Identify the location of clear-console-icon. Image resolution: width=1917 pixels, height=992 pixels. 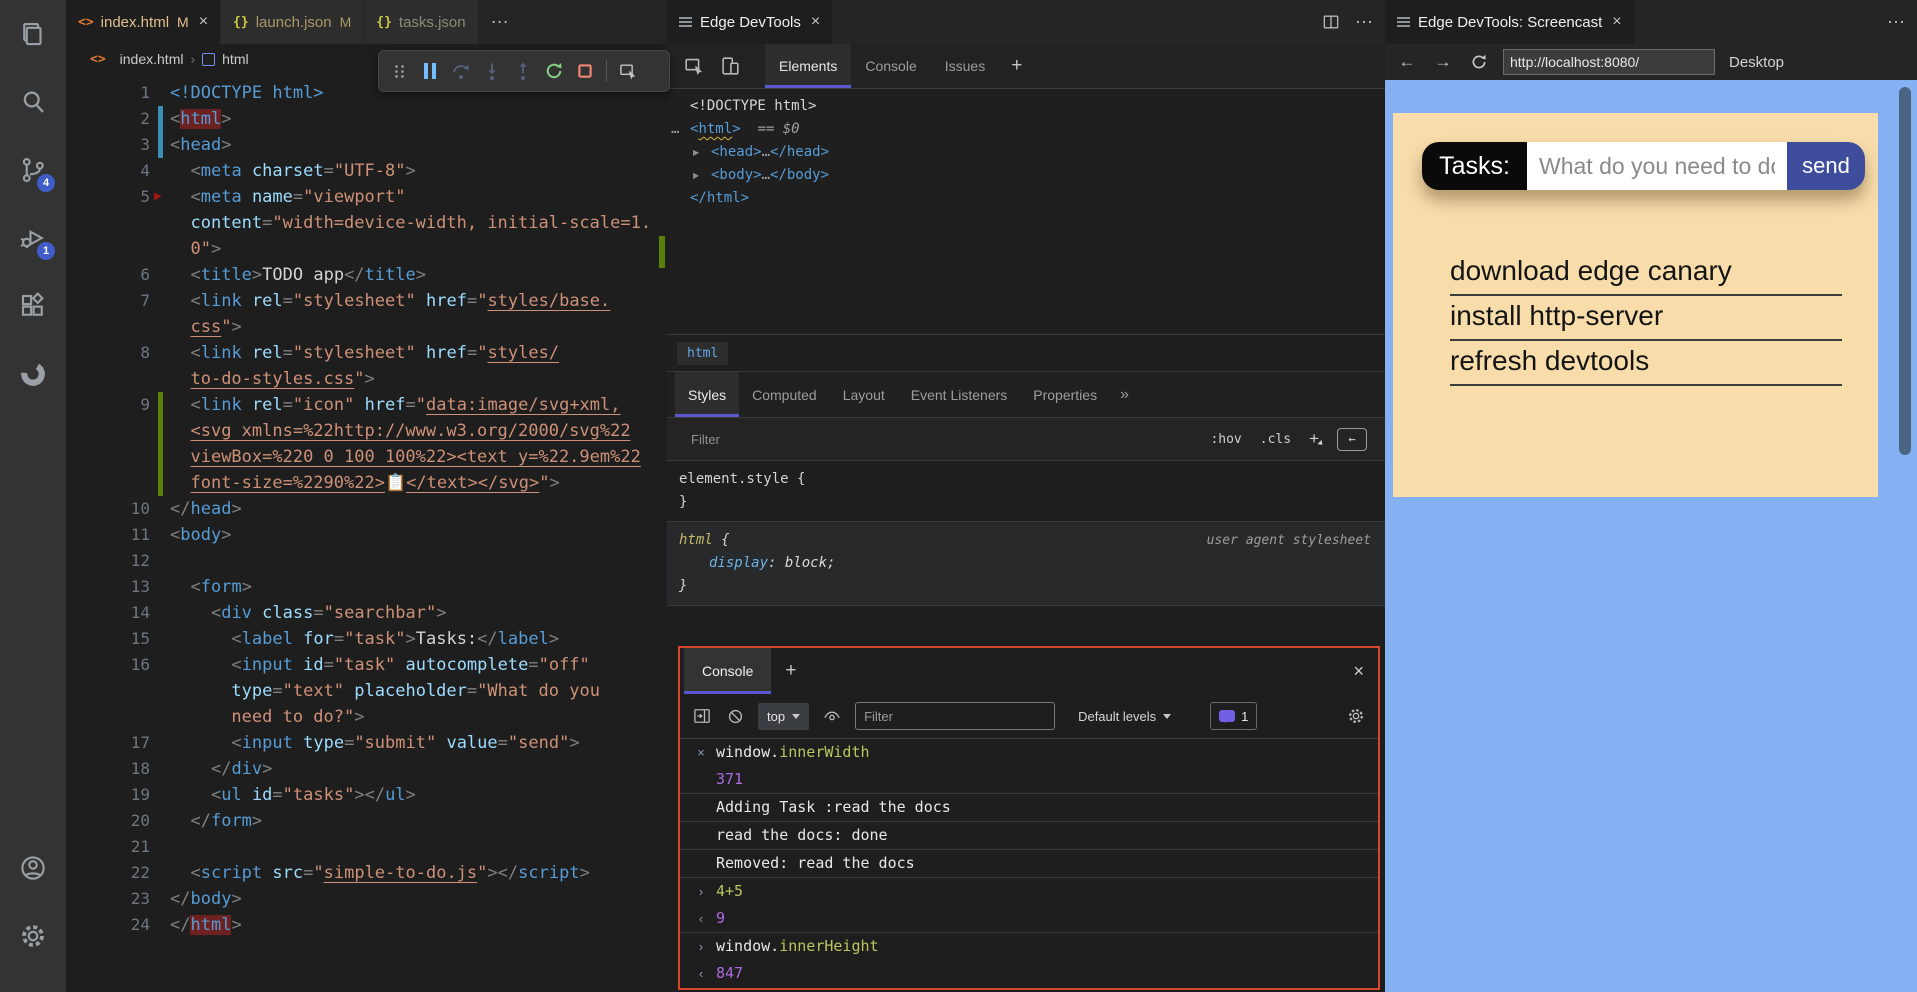
(735, 716).